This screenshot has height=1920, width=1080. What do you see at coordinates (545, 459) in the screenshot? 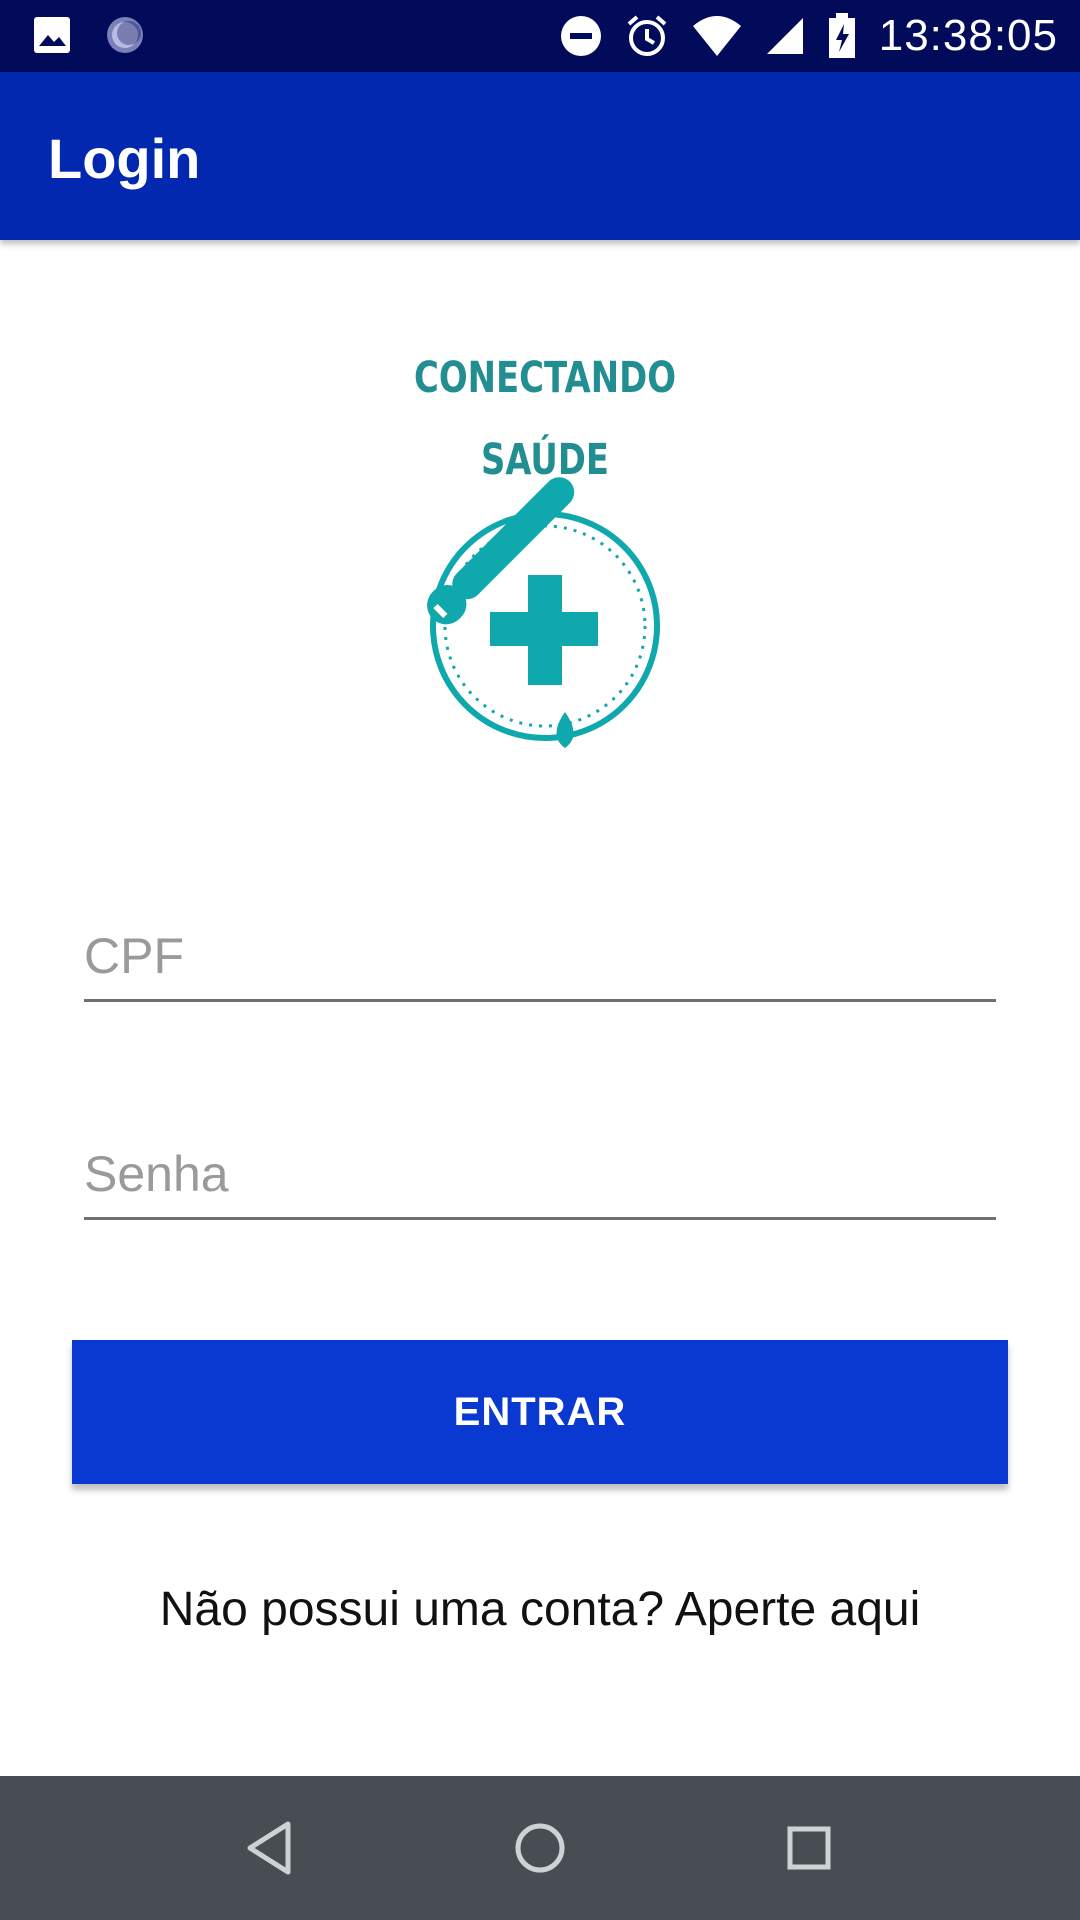
I see `logo-text-line2: SAÚDE` at bounding box center [545, 459].